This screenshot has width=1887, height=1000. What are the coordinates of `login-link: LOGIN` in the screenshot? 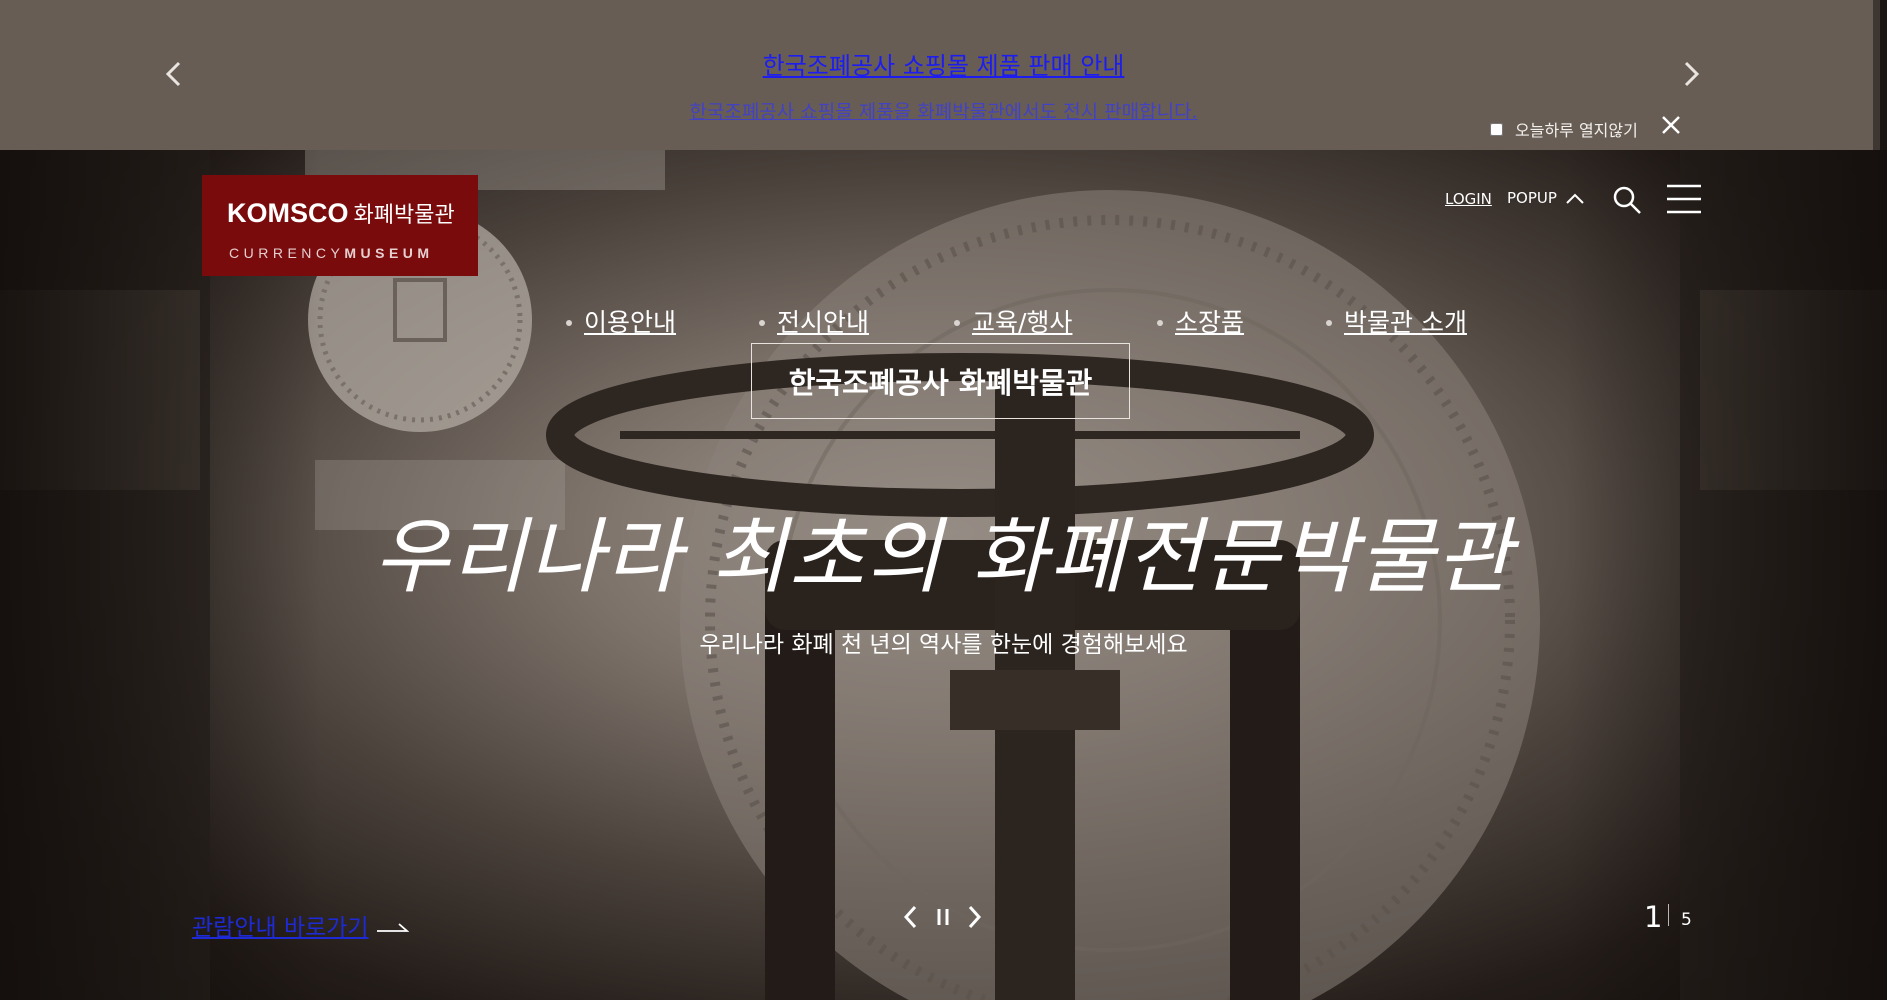 It's located at (1468, 199).